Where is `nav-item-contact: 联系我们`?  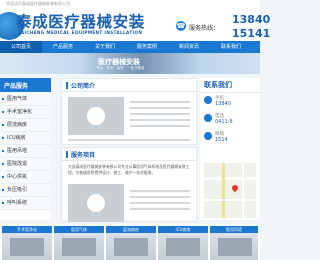
nav-item-contact: 联系我们 is located at coordinates (231, 47).